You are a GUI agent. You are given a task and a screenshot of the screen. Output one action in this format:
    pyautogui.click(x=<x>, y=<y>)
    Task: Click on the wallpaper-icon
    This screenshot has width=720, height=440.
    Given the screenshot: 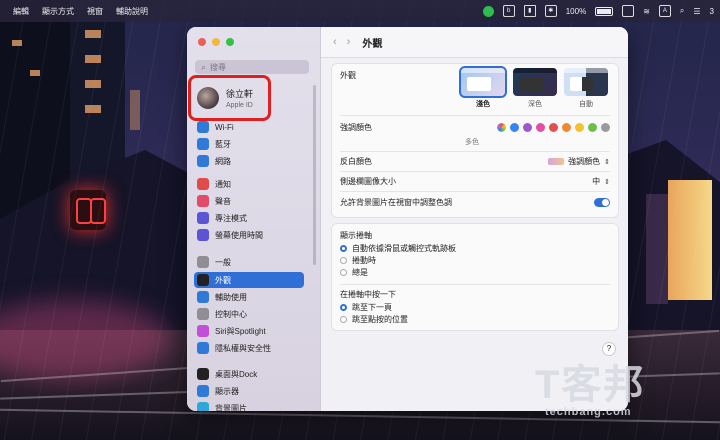 What is the action you would take?
    pyautogui.click(x=203, y=406)
    